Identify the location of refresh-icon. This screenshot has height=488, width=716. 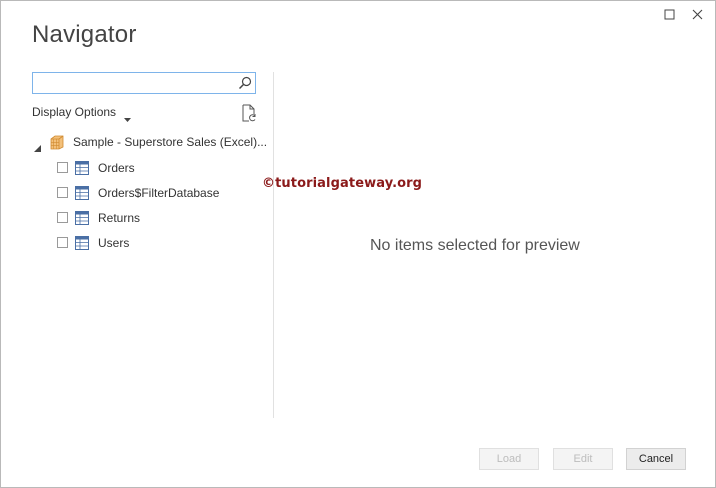
(248, 113).